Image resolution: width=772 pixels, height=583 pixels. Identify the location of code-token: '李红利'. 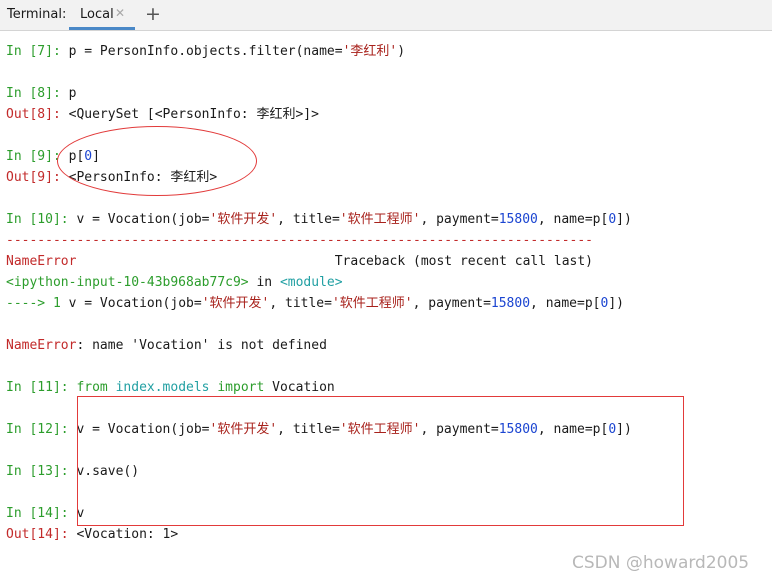
(370, 51).